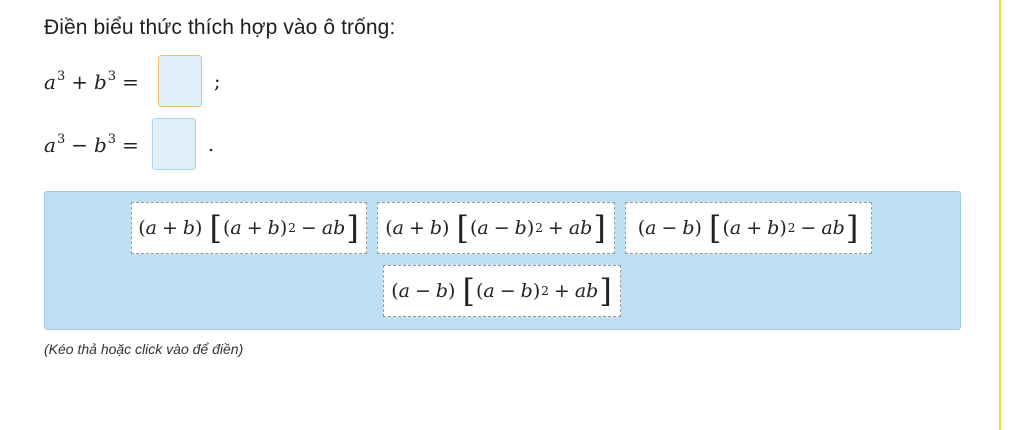  I want to click on equation-left-side: a3− b3 =, so click(91, 144).